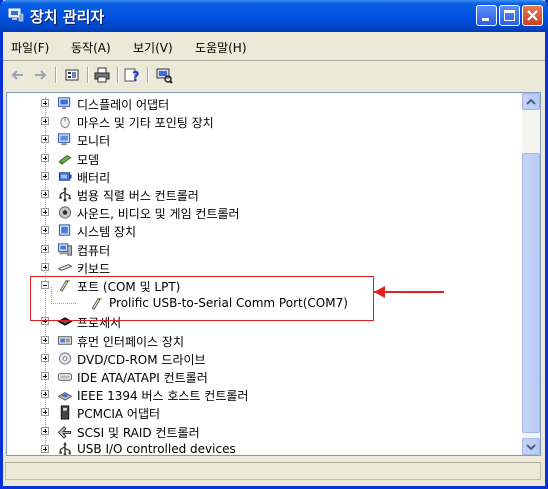 This screenshot has height=489, width=548. I want to click on status-cell, so click(273, 471).